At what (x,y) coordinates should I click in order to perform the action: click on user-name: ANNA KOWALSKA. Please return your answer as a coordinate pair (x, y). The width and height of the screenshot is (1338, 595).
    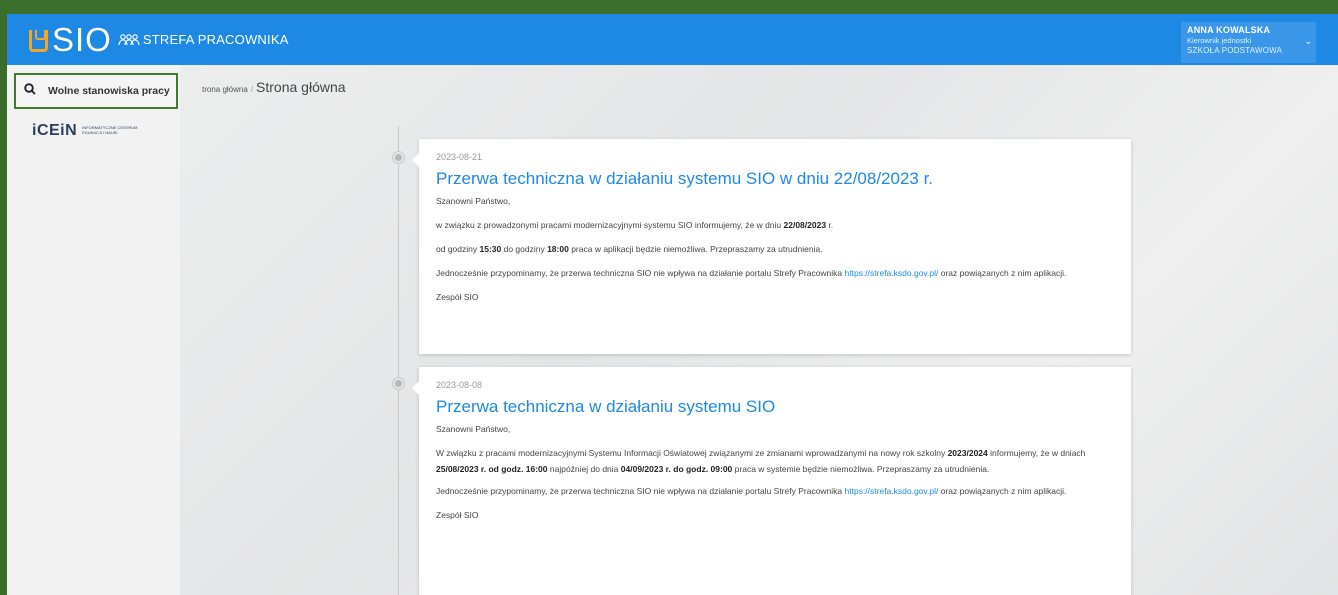
    Looking at the image, I should click on (1229, 30).